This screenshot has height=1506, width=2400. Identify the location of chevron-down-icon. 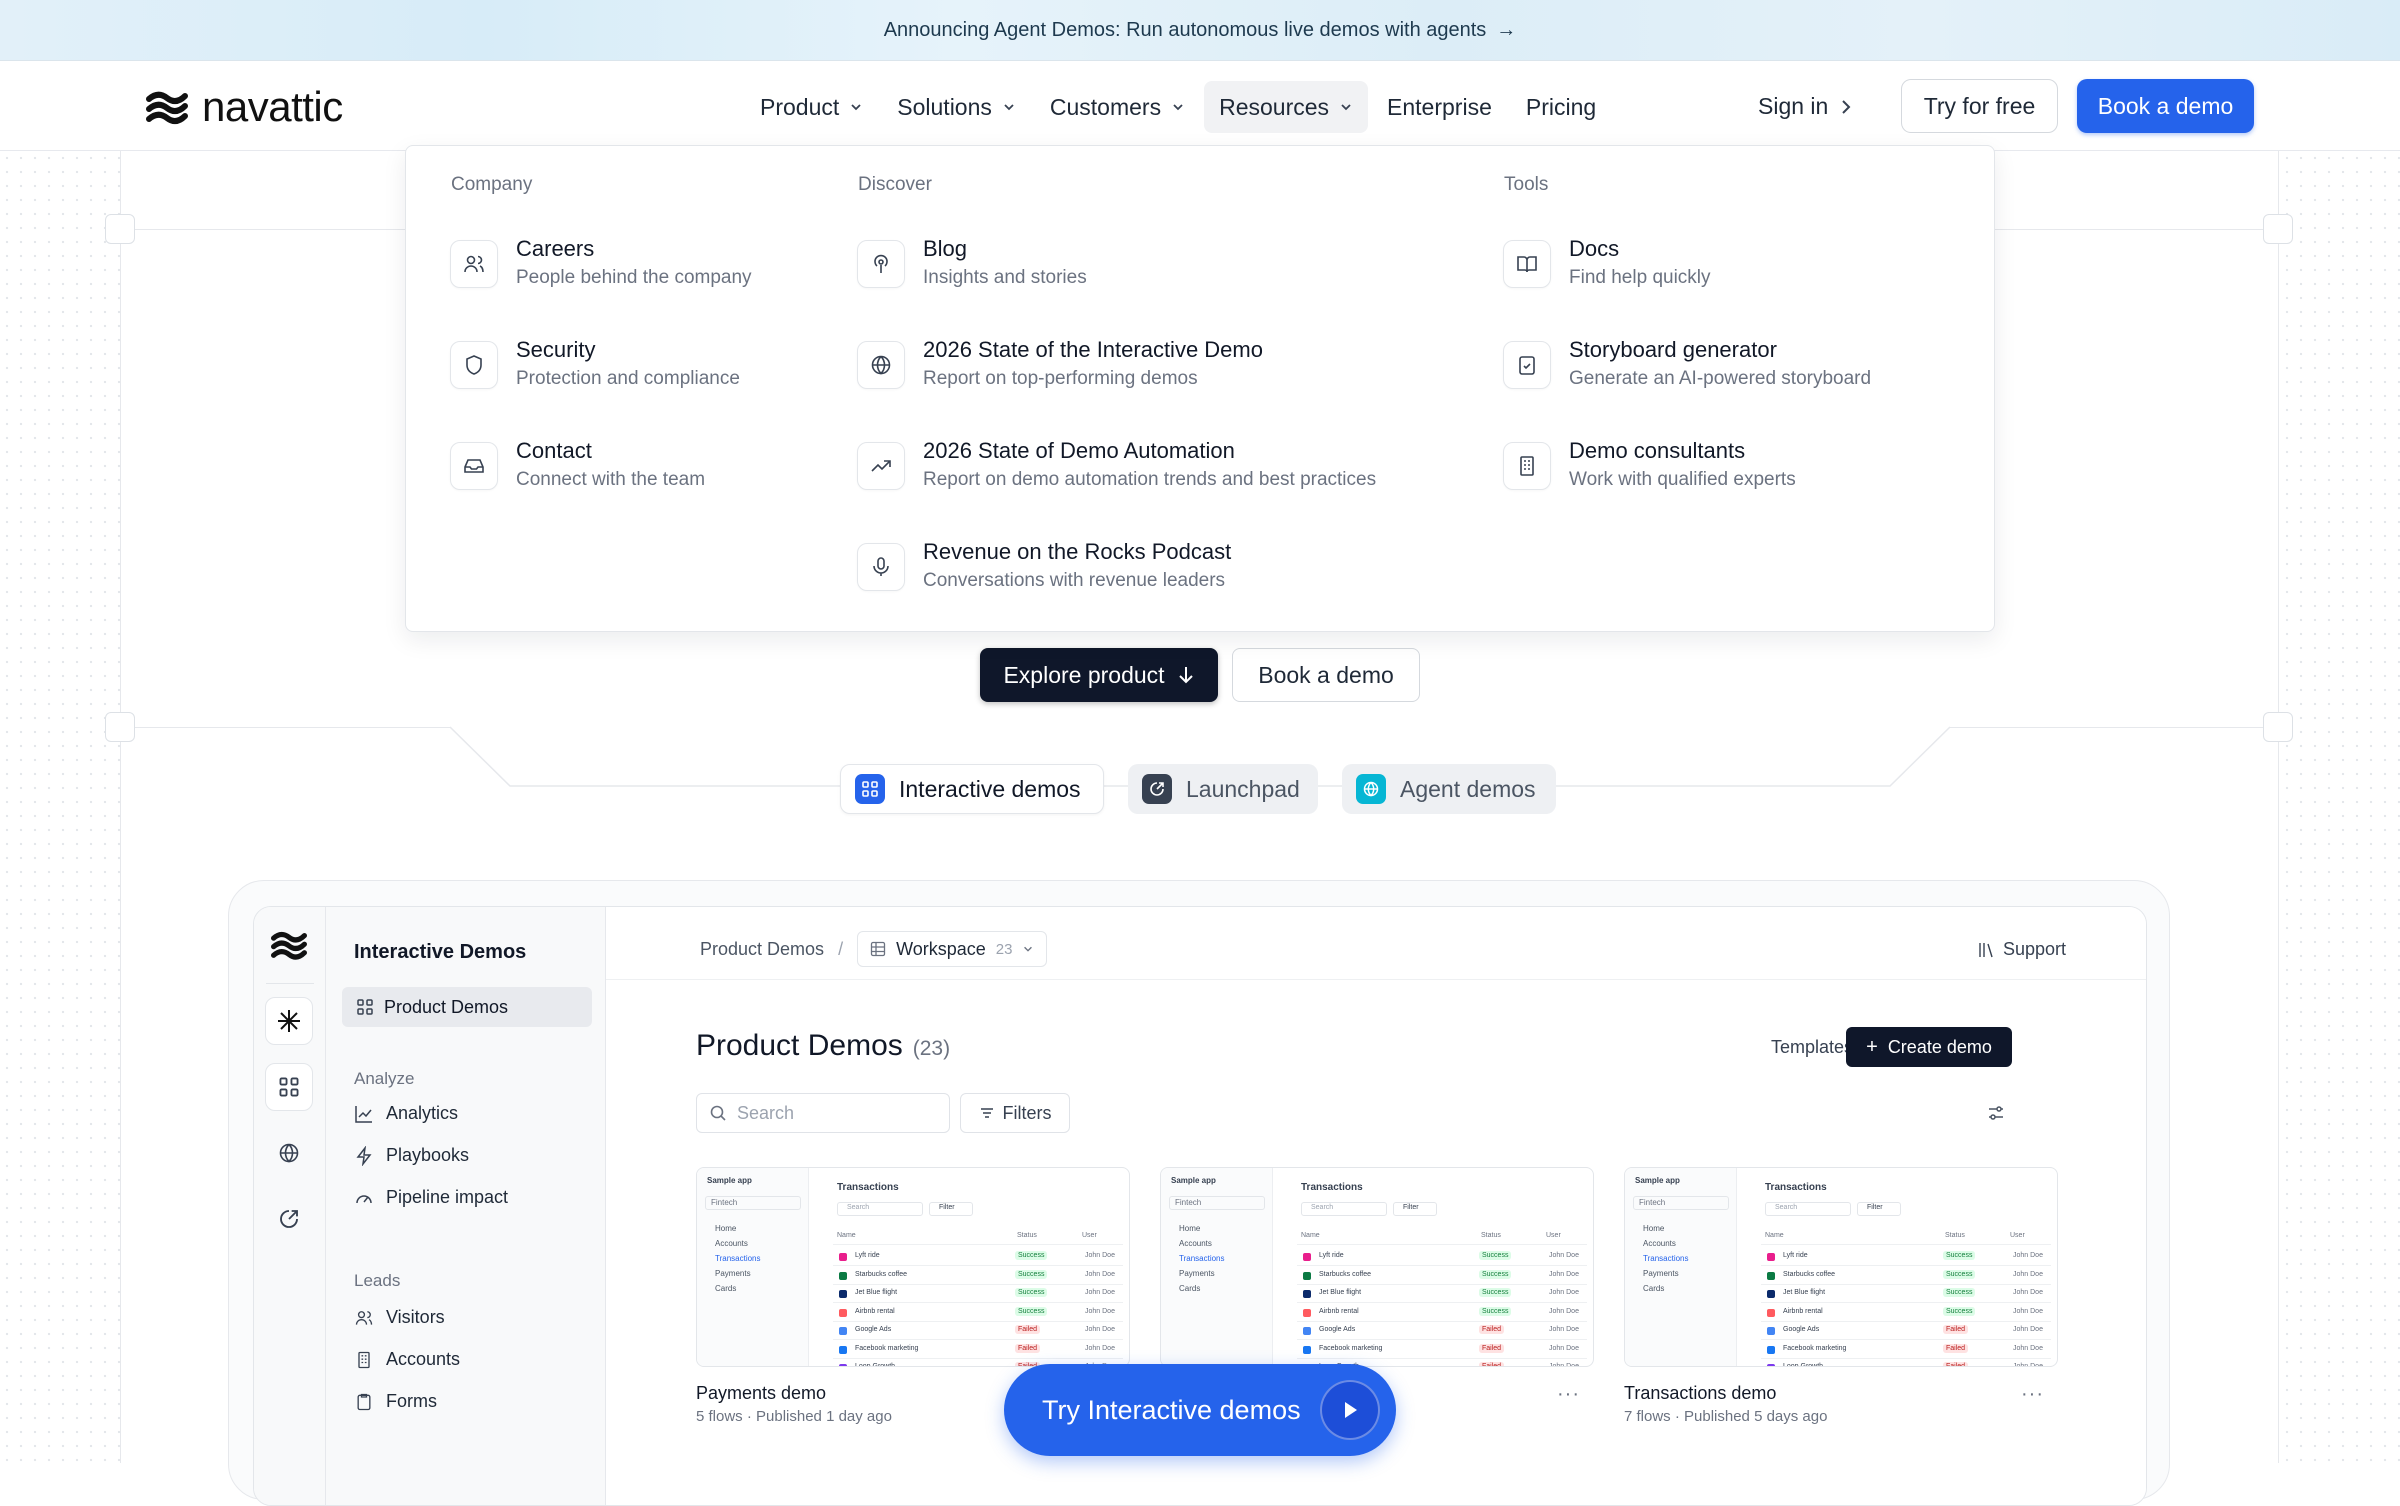
(1178, 107).